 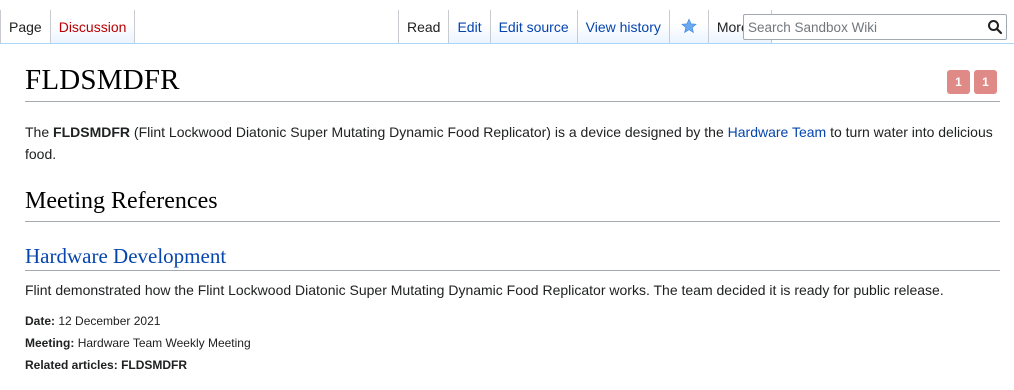 I want to click on search-input, so click(x=862, y=27).